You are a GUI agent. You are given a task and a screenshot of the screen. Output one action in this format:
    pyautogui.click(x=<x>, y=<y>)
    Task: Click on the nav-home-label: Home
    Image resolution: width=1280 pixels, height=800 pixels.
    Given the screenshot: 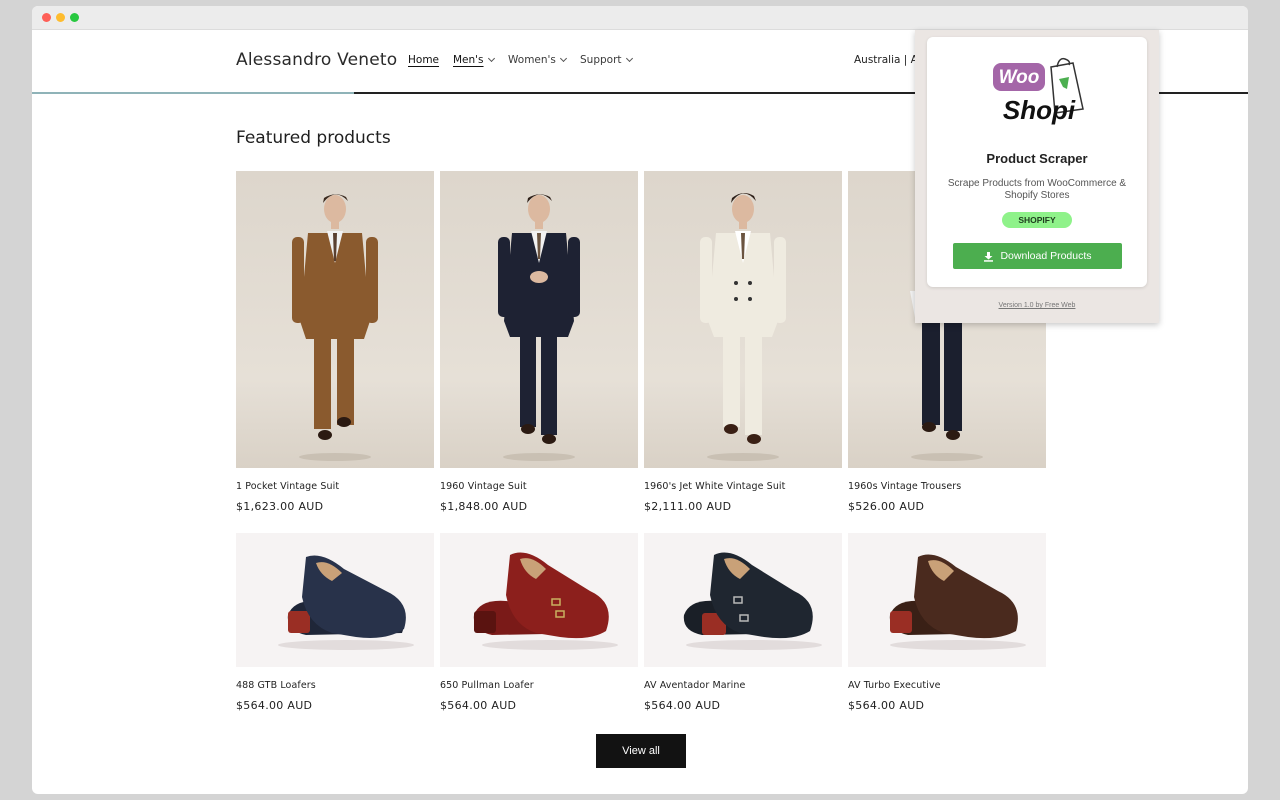 What is the action you would take?
    pyautogui.click(x=424, y=60)
    